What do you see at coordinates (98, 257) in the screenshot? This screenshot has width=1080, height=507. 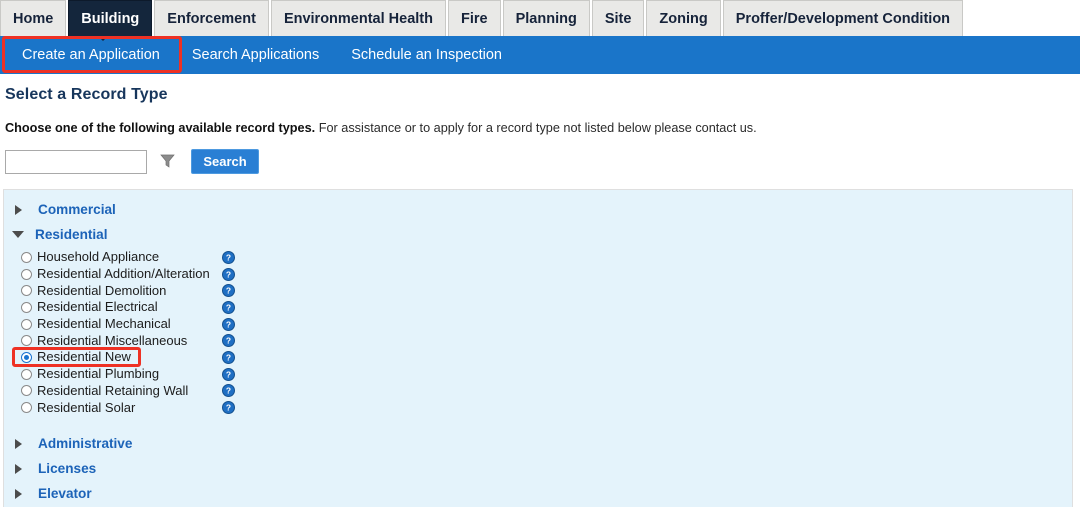 I see `record-type-label: Household Appliance` at bounding box center [98, 257].